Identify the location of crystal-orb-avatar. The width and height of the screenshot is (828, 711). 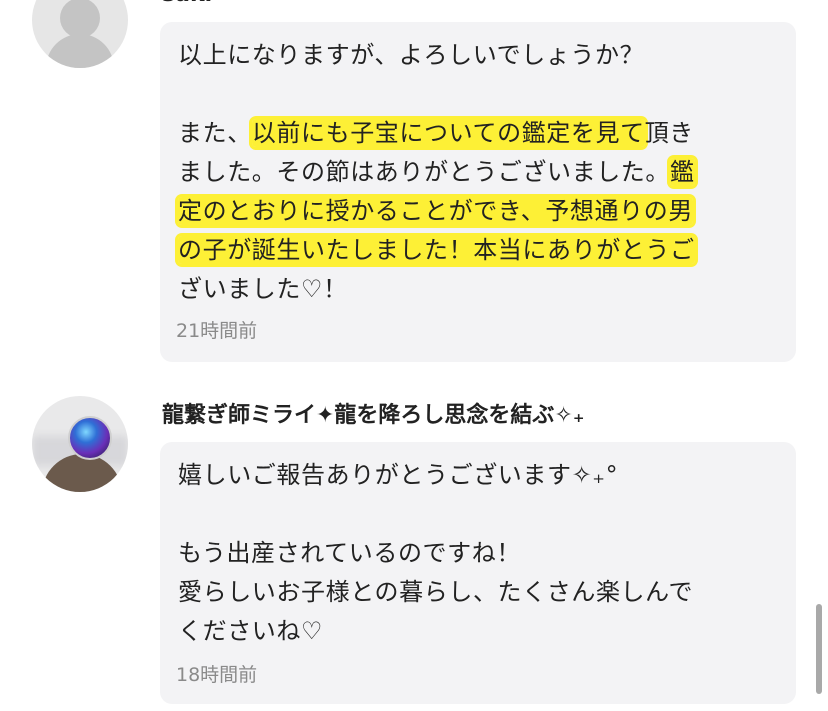
(80, 444).